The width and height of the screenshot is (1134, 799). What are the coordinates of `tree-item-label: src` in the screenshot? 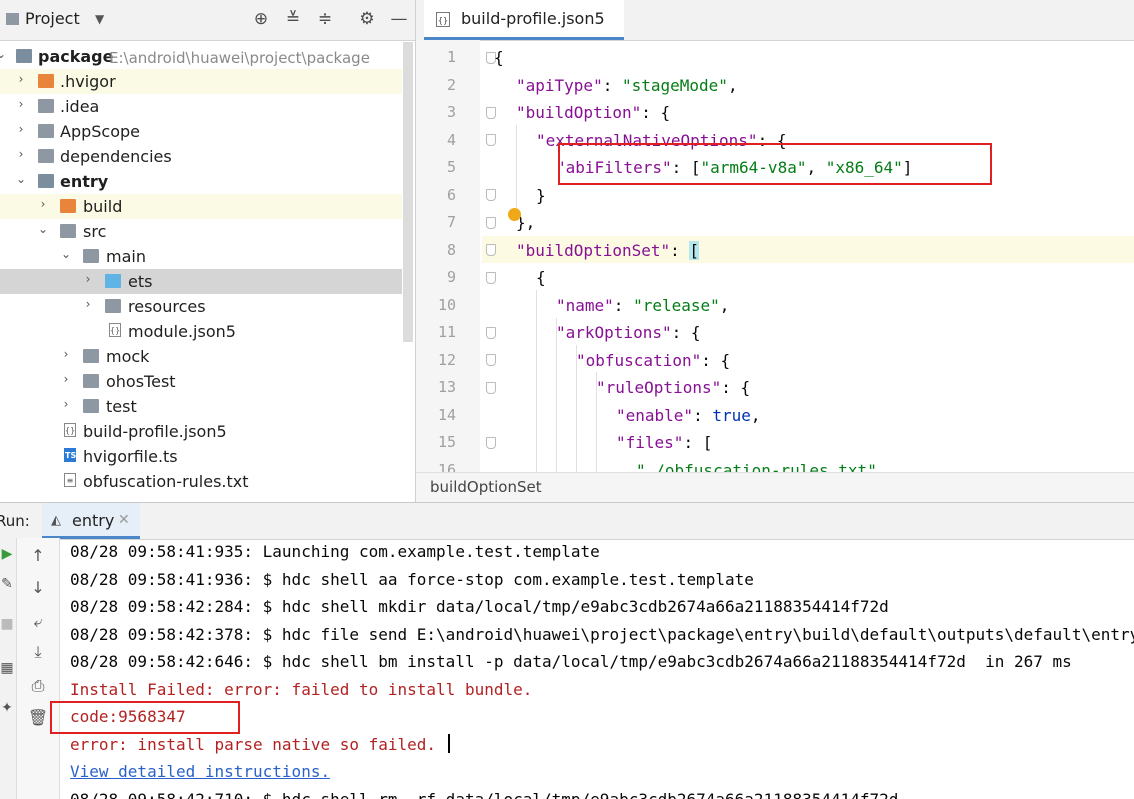 It's located at (95, 231).